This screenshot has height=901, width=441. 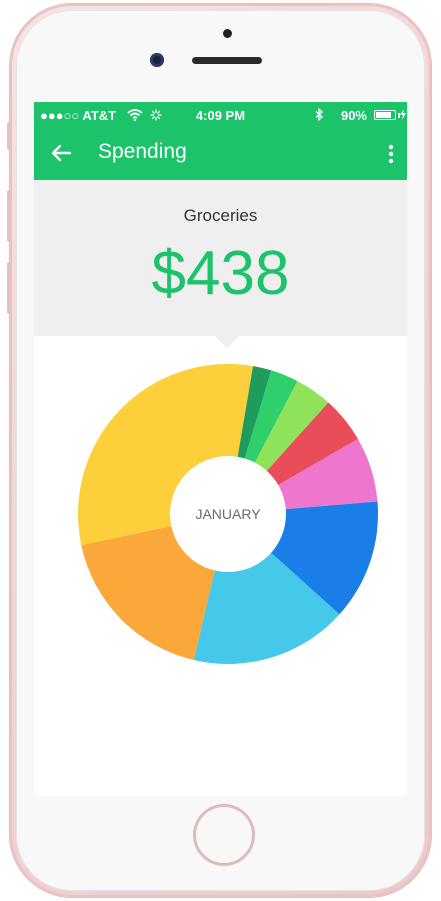 What do you see at coordinates (353, 115) in the screenshot?
I see `battery-percent: 90%` at bounding box center [353, 115].